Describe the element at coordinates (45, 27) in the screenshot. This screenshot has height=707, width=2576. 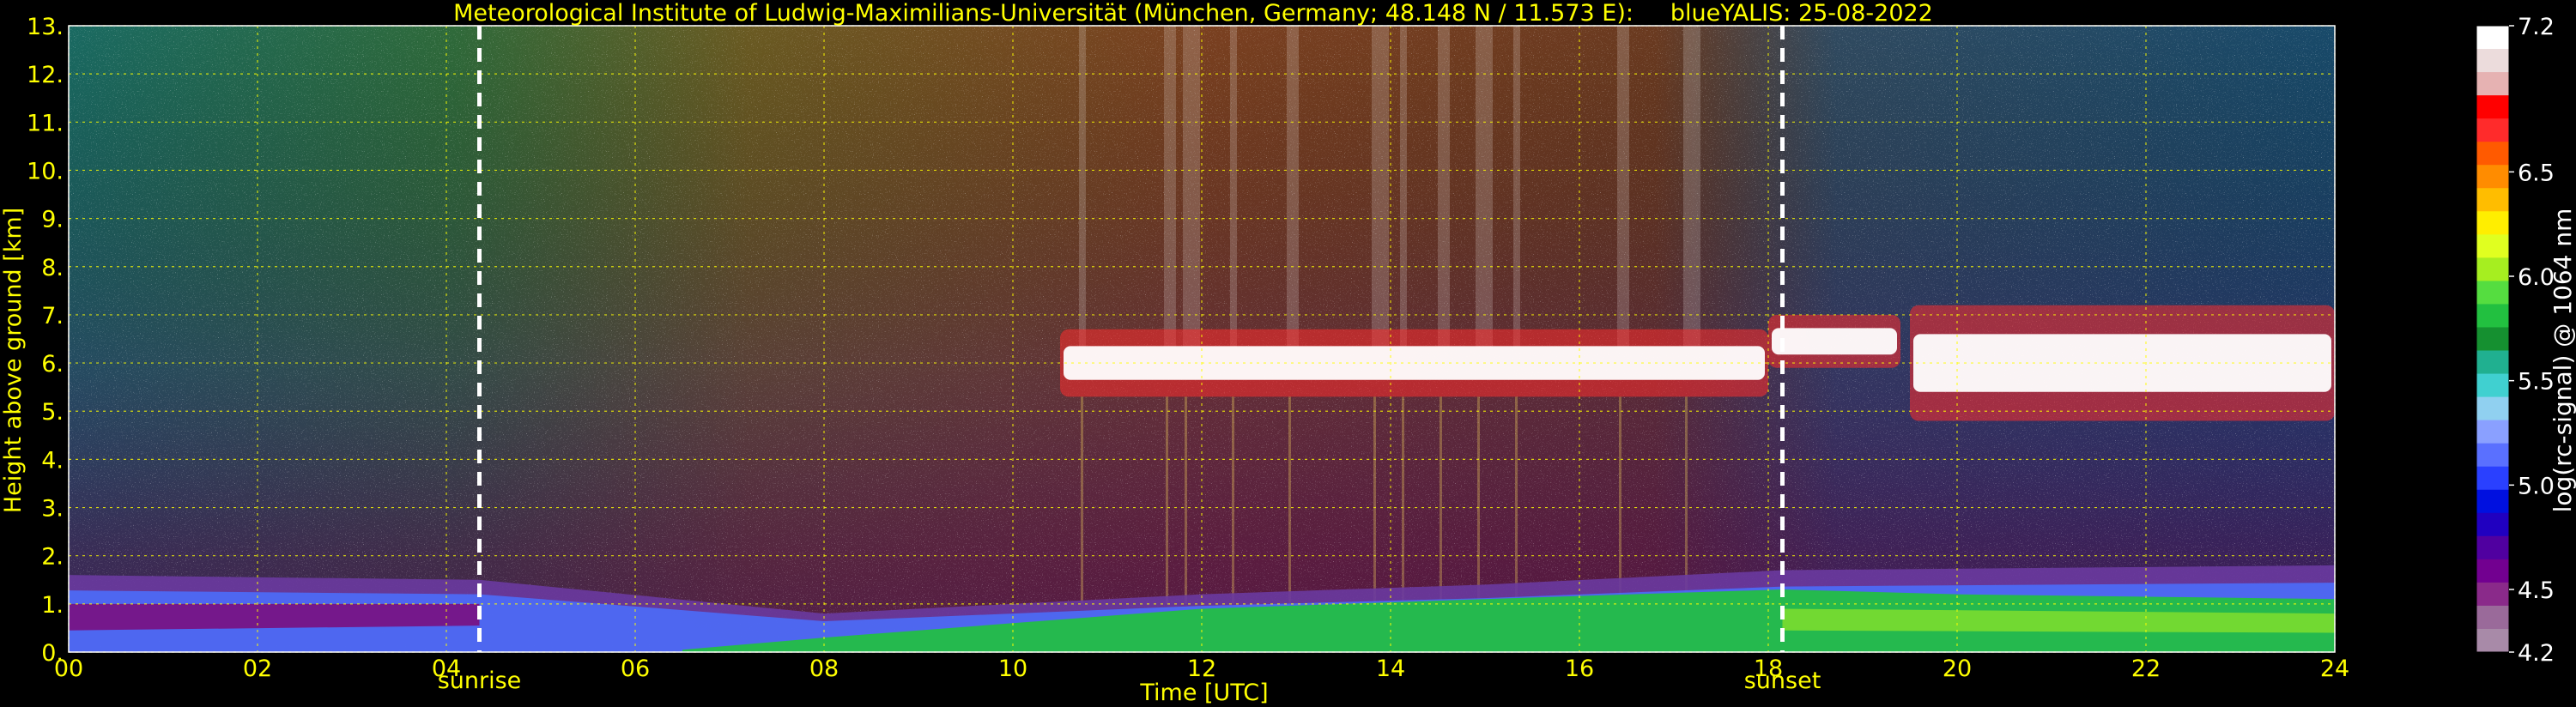
I see `y-tick-label: 13.` at that location.